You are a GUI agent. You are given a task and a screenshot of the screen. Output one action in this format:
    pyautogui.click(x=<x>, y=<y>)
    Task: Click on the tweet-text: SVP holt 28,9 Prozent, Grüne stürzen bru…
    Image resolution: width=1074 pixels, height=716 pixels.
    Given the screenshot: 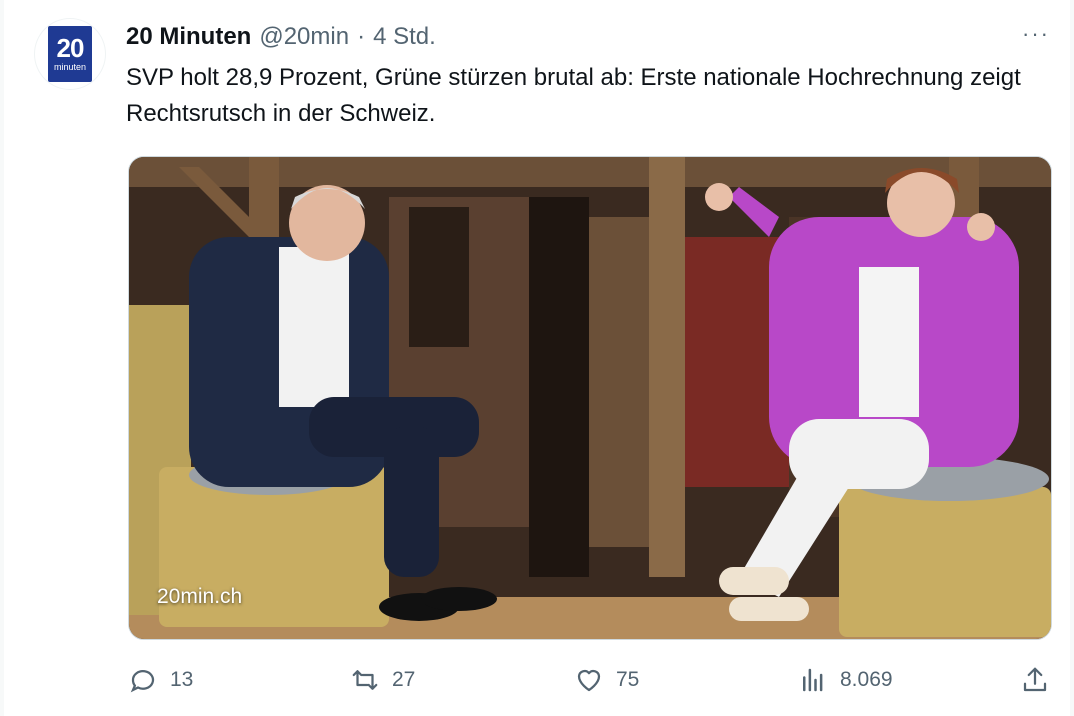 What is the action you would take?
    pyautogui.click(x=573, y=95)
    